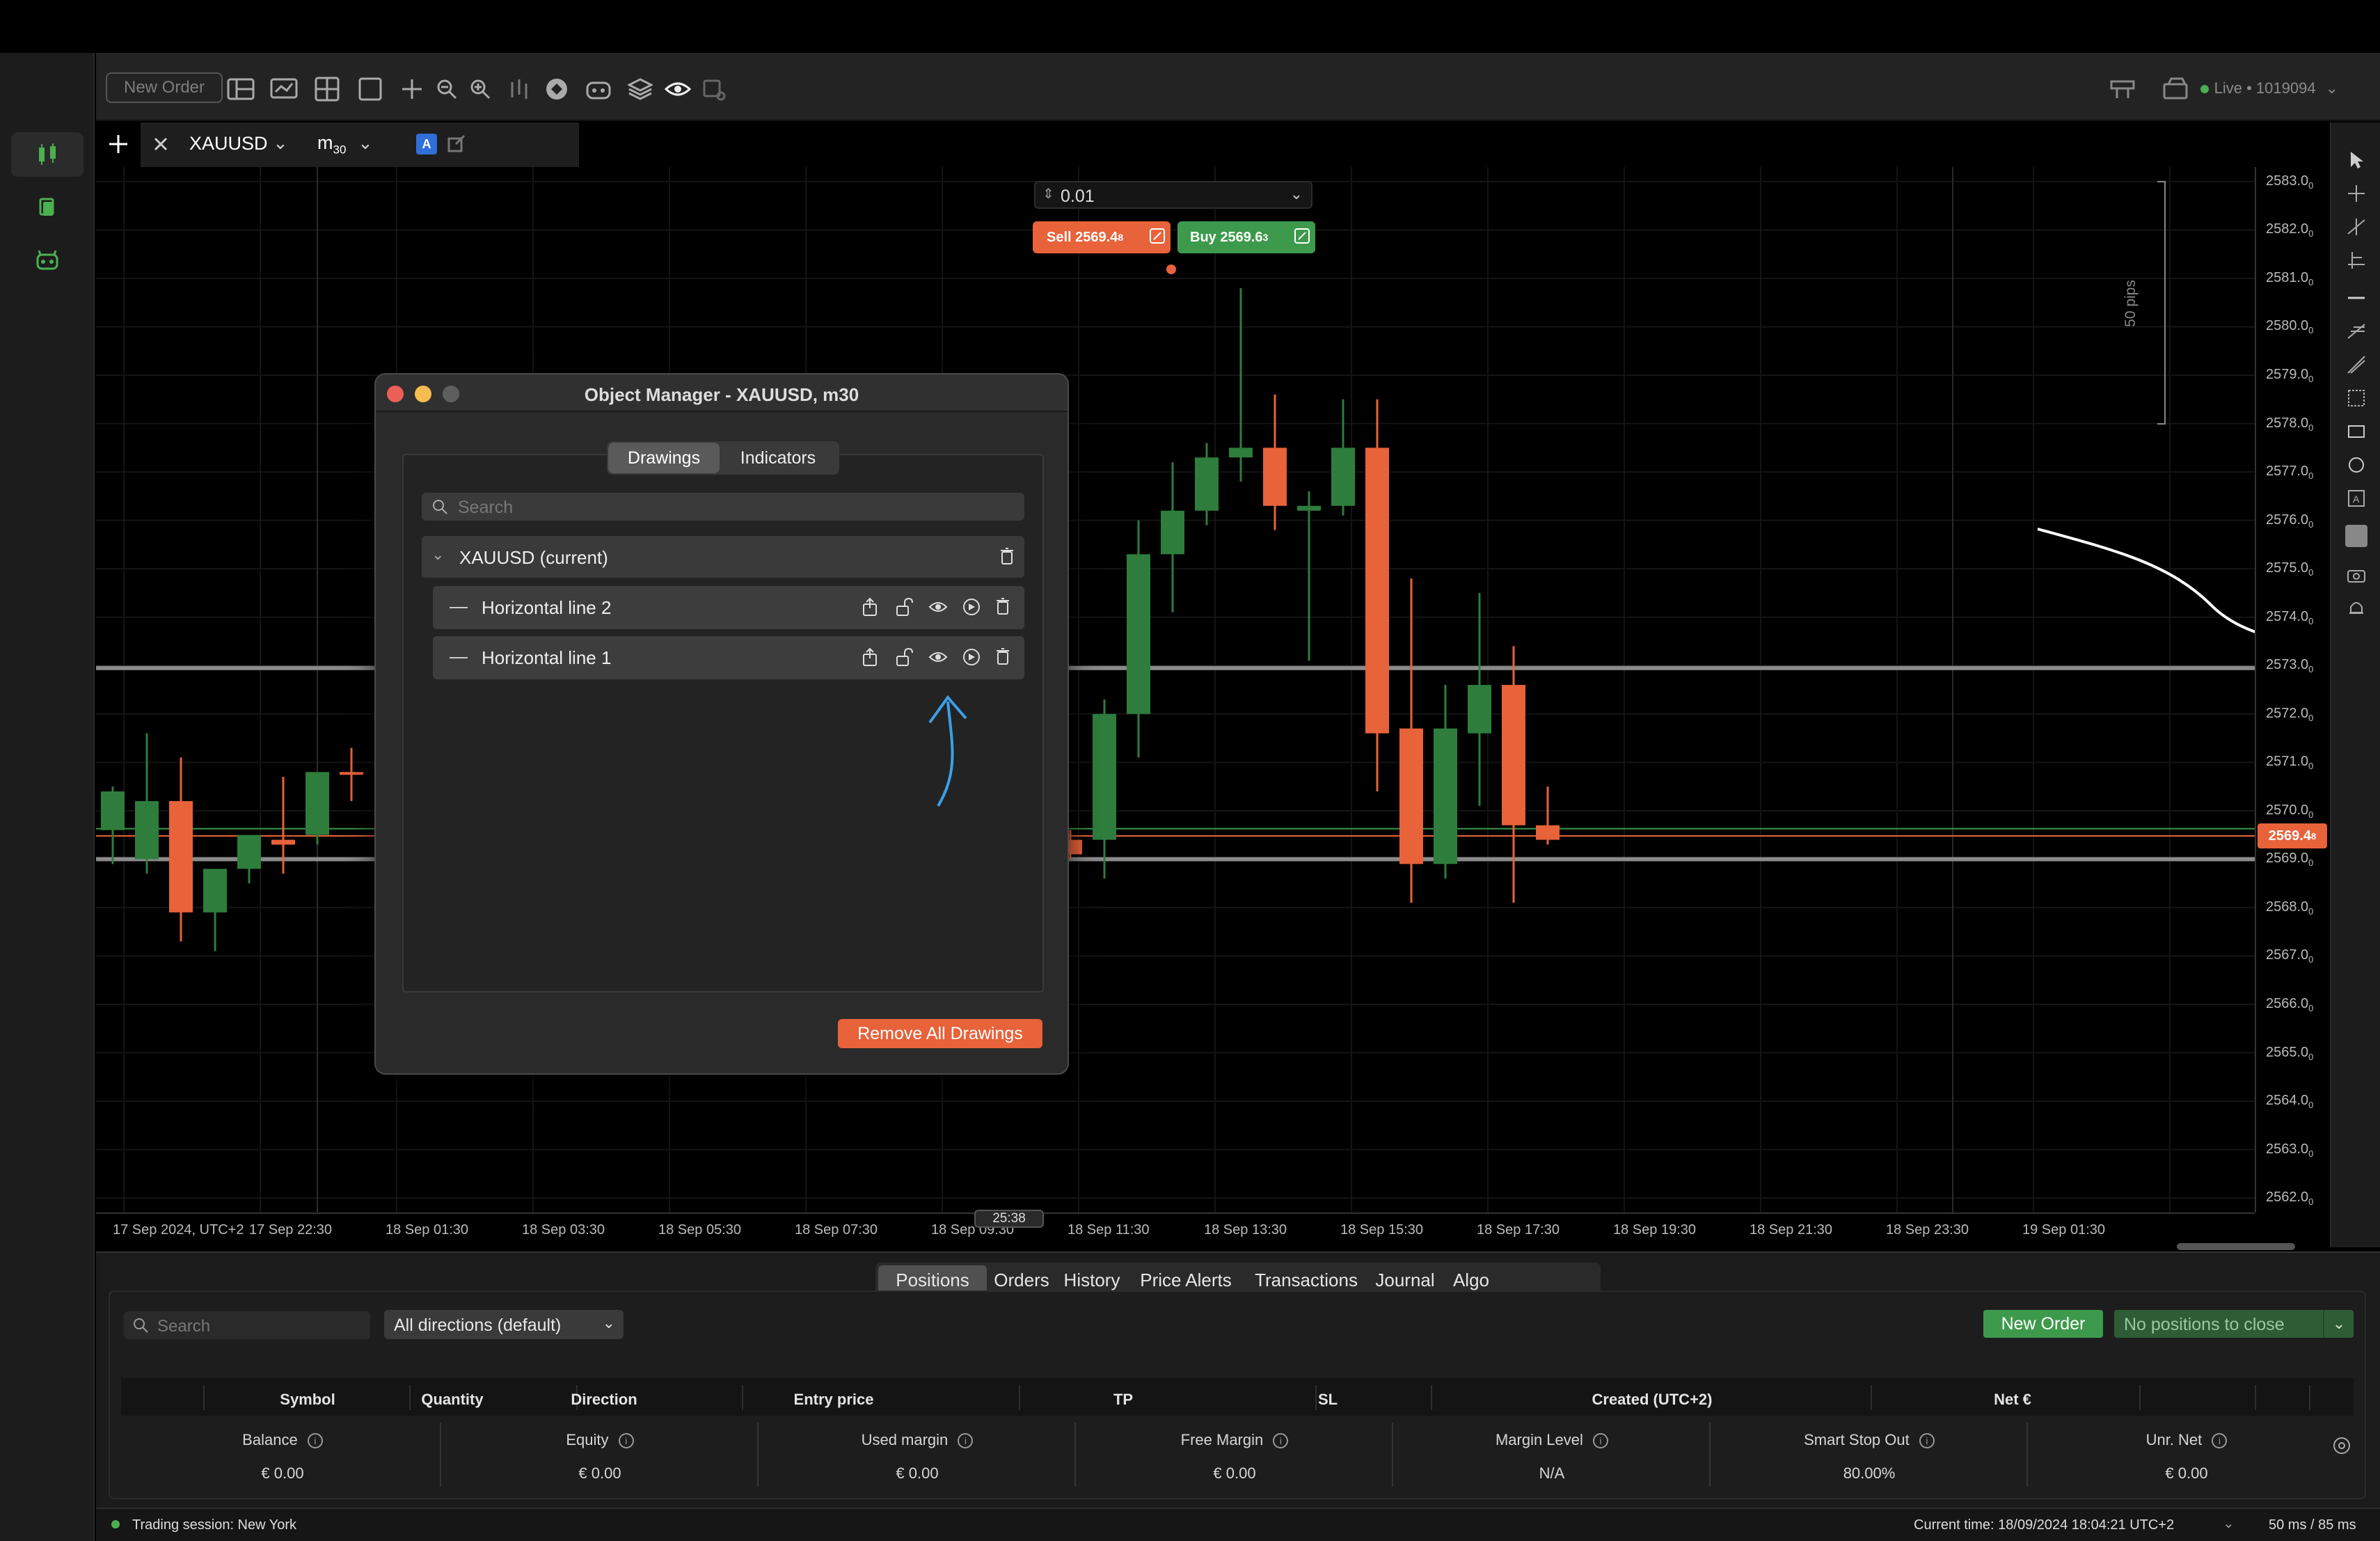  Describe the element at coordinates (729, 657) in the screenshot. I see `drawing-list-item: Horizontal line 1` at that location.